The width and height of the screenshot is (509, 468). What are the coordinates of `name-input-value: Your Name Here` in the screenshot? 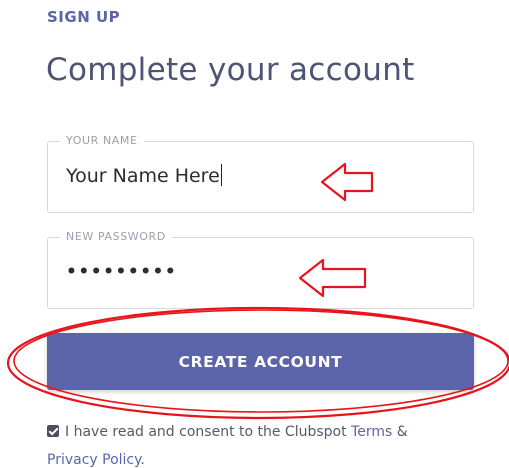 It's located at (143, 176).